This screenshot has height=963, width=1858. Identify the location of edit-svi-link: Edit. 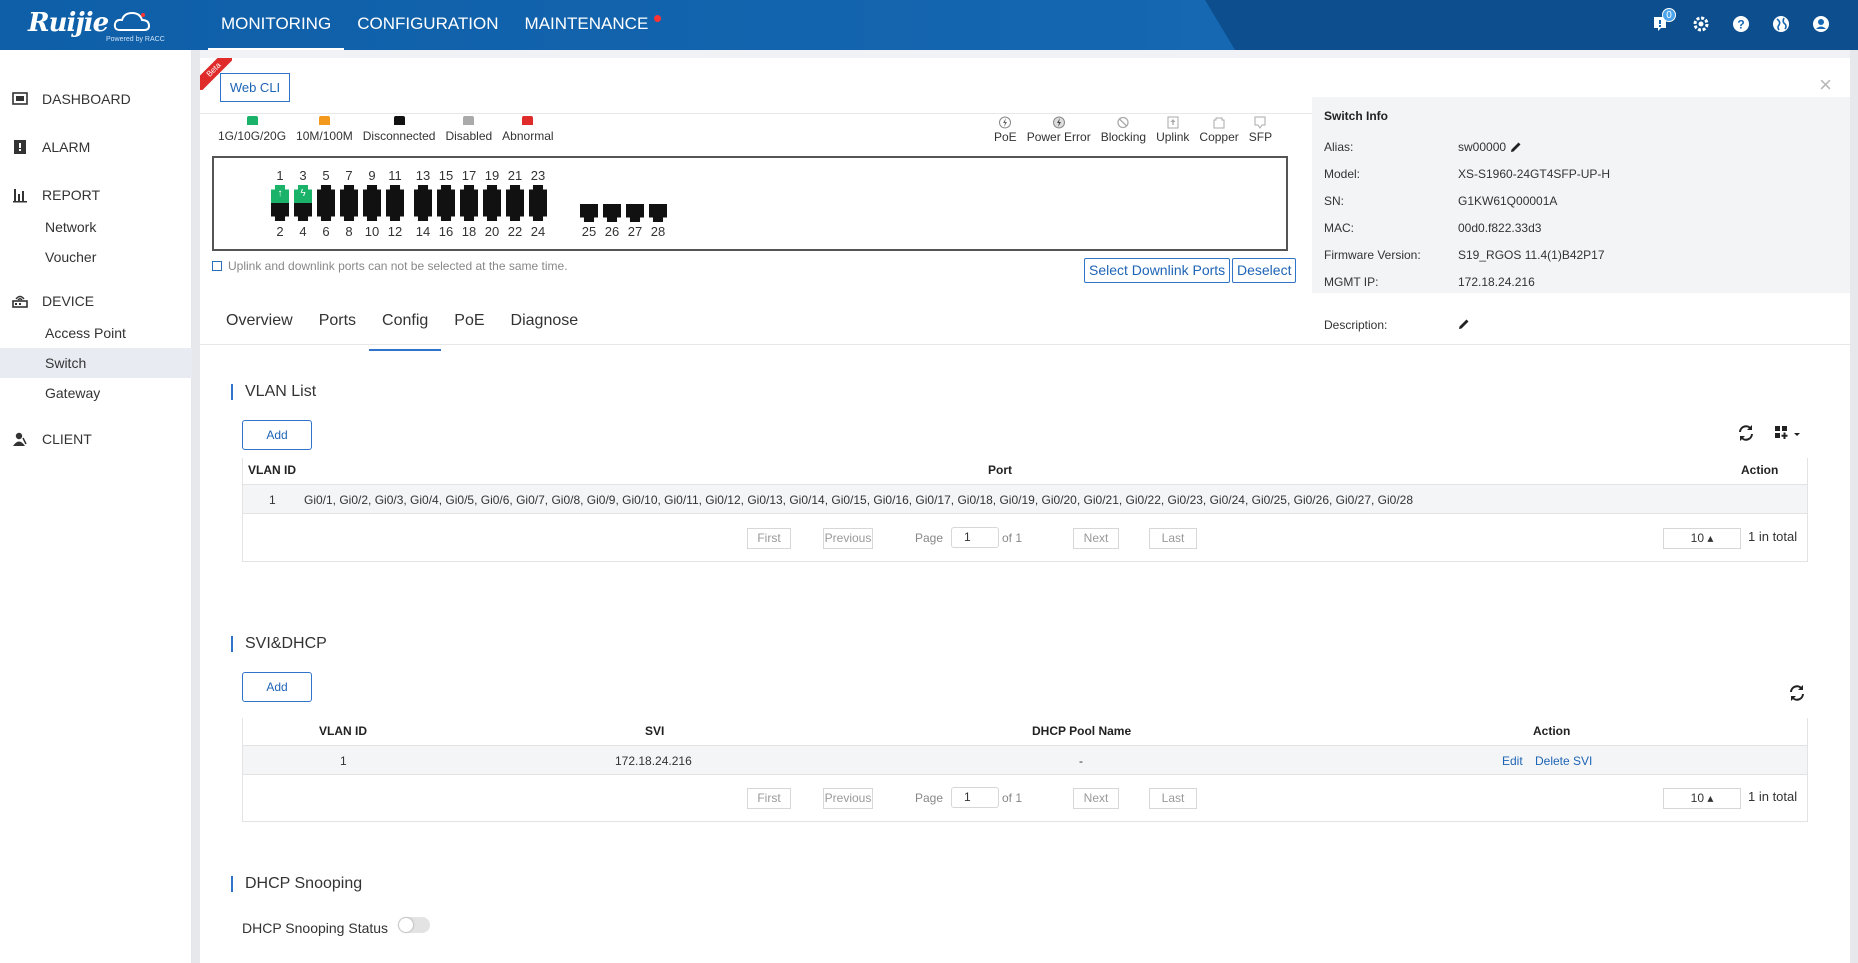
(1512, 761).